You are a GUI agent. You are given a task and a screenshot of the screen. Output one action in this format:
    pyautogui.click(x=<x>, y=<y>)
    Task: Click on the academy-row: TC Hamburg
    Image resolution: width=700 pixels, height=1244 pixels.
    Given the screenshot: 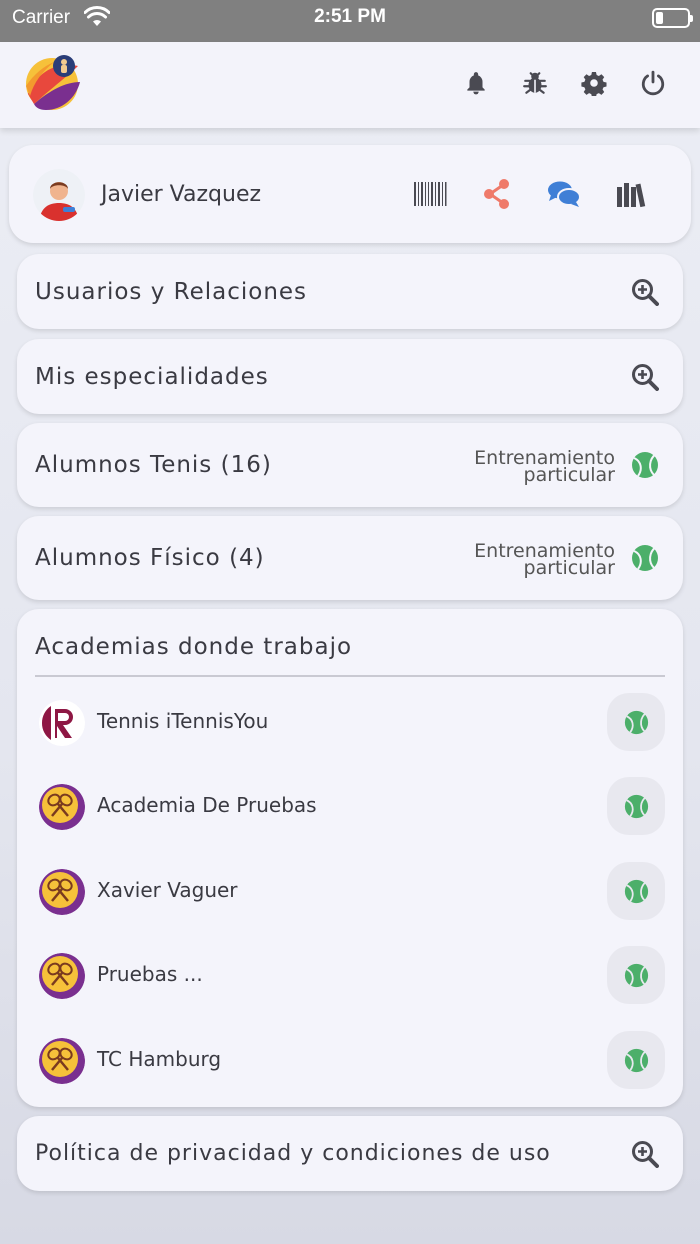 What is the action you would take?
    pyautogui.click(x=350, y=1061)
    